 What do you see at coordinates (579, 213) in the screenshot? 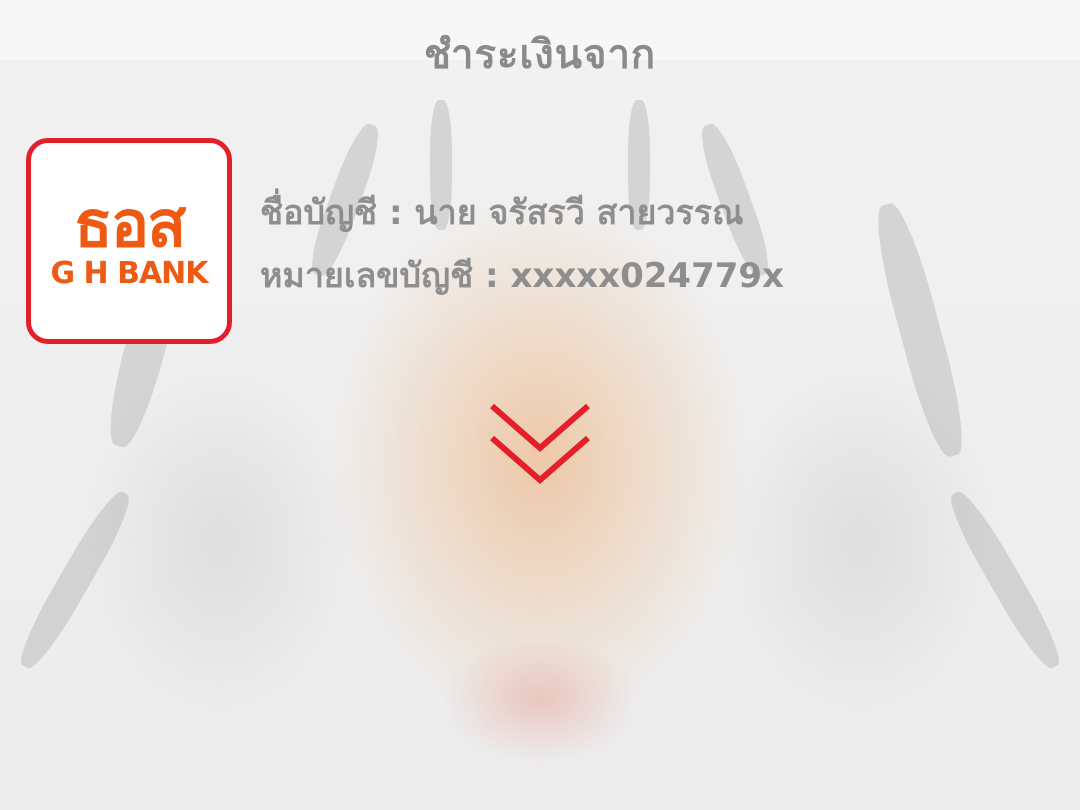
I see `account-name-value: นาย จรัสรวี สายวรรณ` at bounding box center [579, 213].